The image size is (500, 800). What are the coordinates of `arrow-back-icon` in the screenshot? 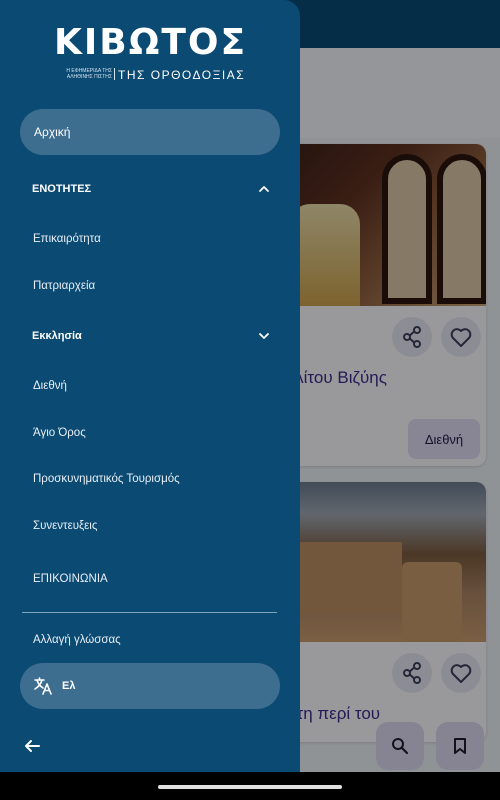 It's located at (32, 746).